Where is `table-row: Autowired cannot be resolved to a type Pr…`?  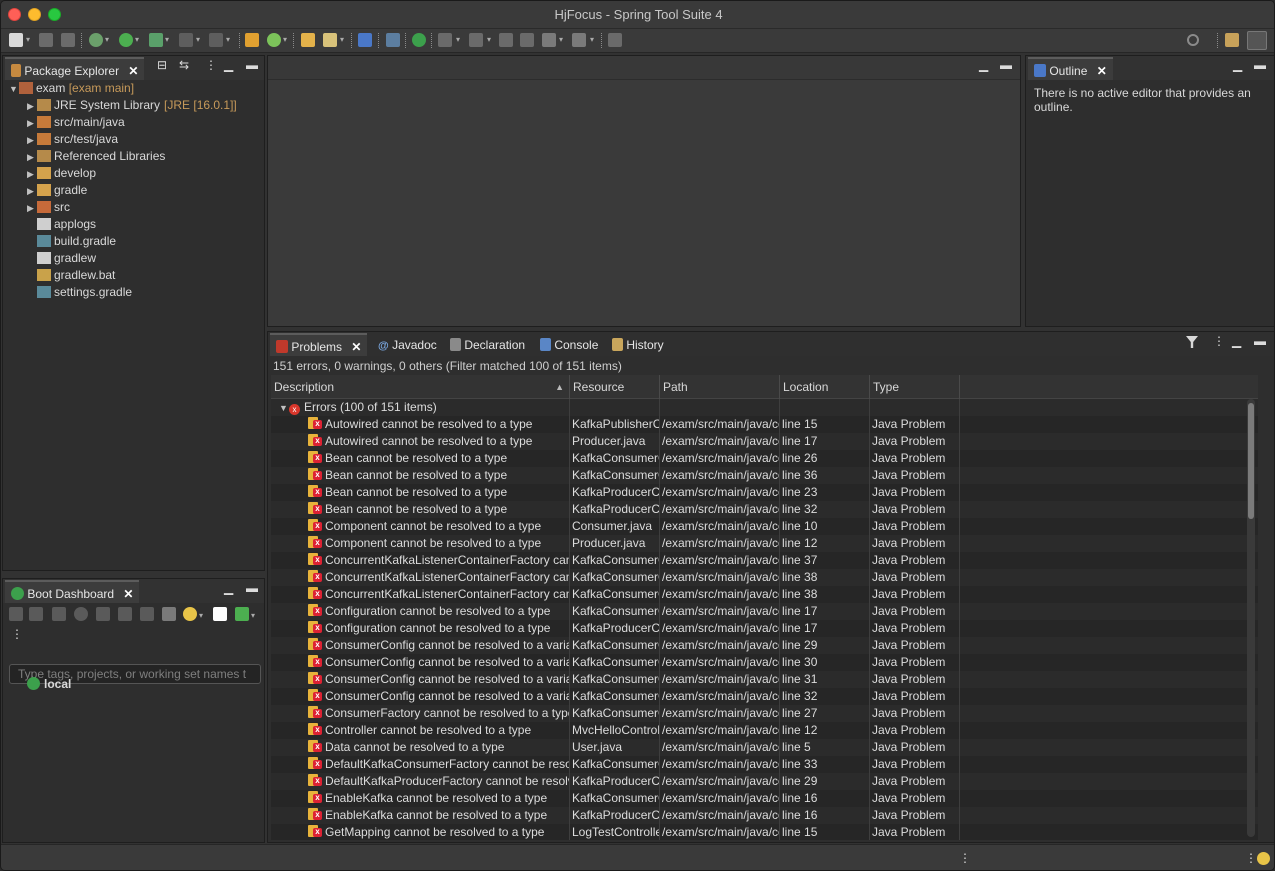 table-row: Autowired cannot be resolved to a type Pr… is located at coordinates (764, 441).